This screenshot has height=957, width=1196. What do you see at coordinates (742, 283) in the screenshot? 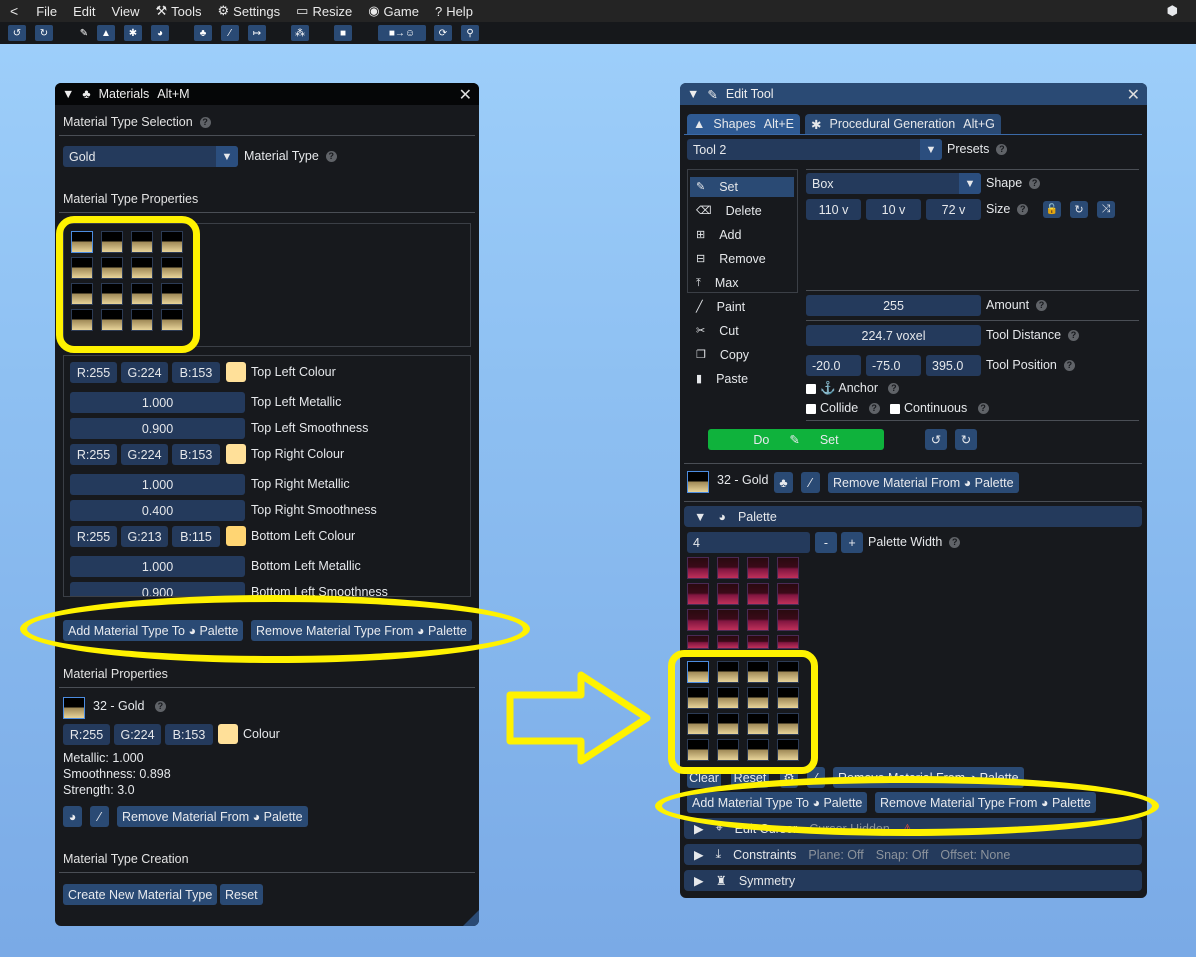
I see `mode-max: ⤒ Max` at bounding box center [742, 283].